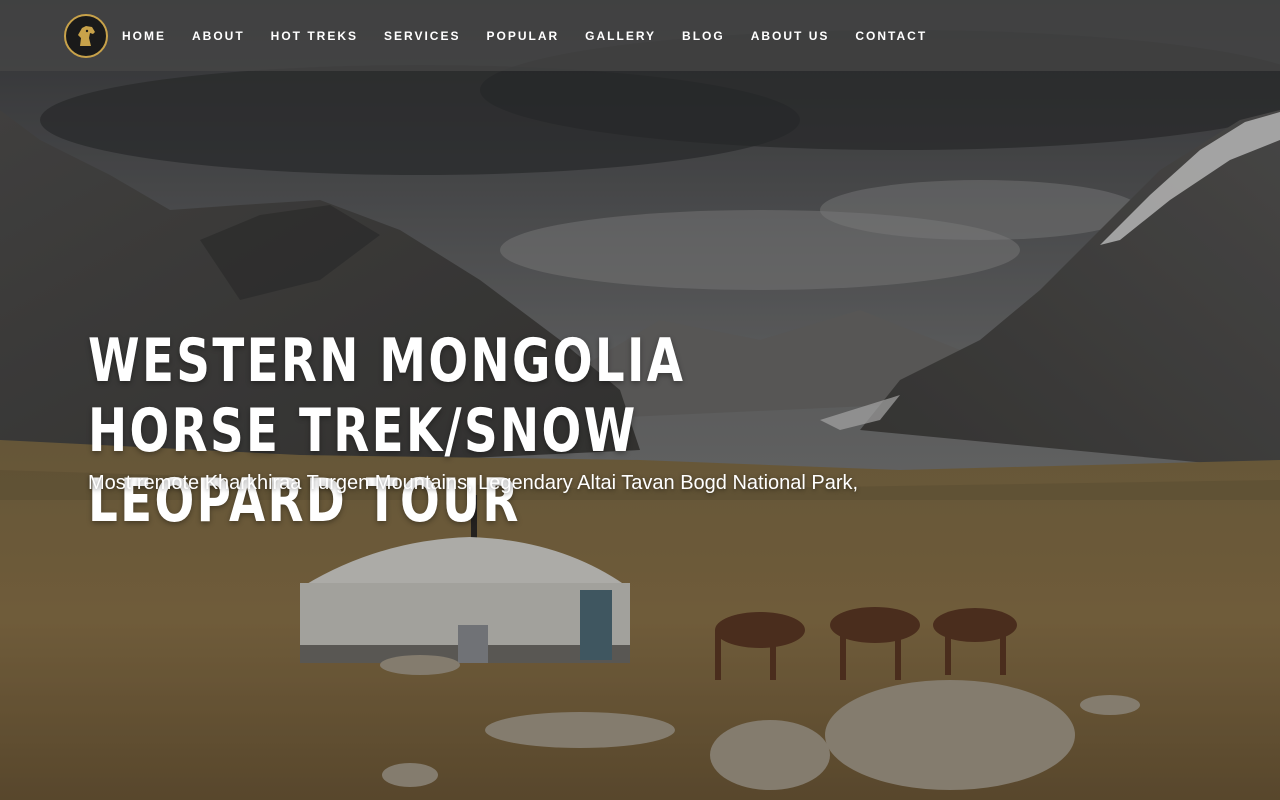  Describe the element at coordinates (891, 36) in the screenshot. I see `nav-item-contact: CONTACT` at that location.